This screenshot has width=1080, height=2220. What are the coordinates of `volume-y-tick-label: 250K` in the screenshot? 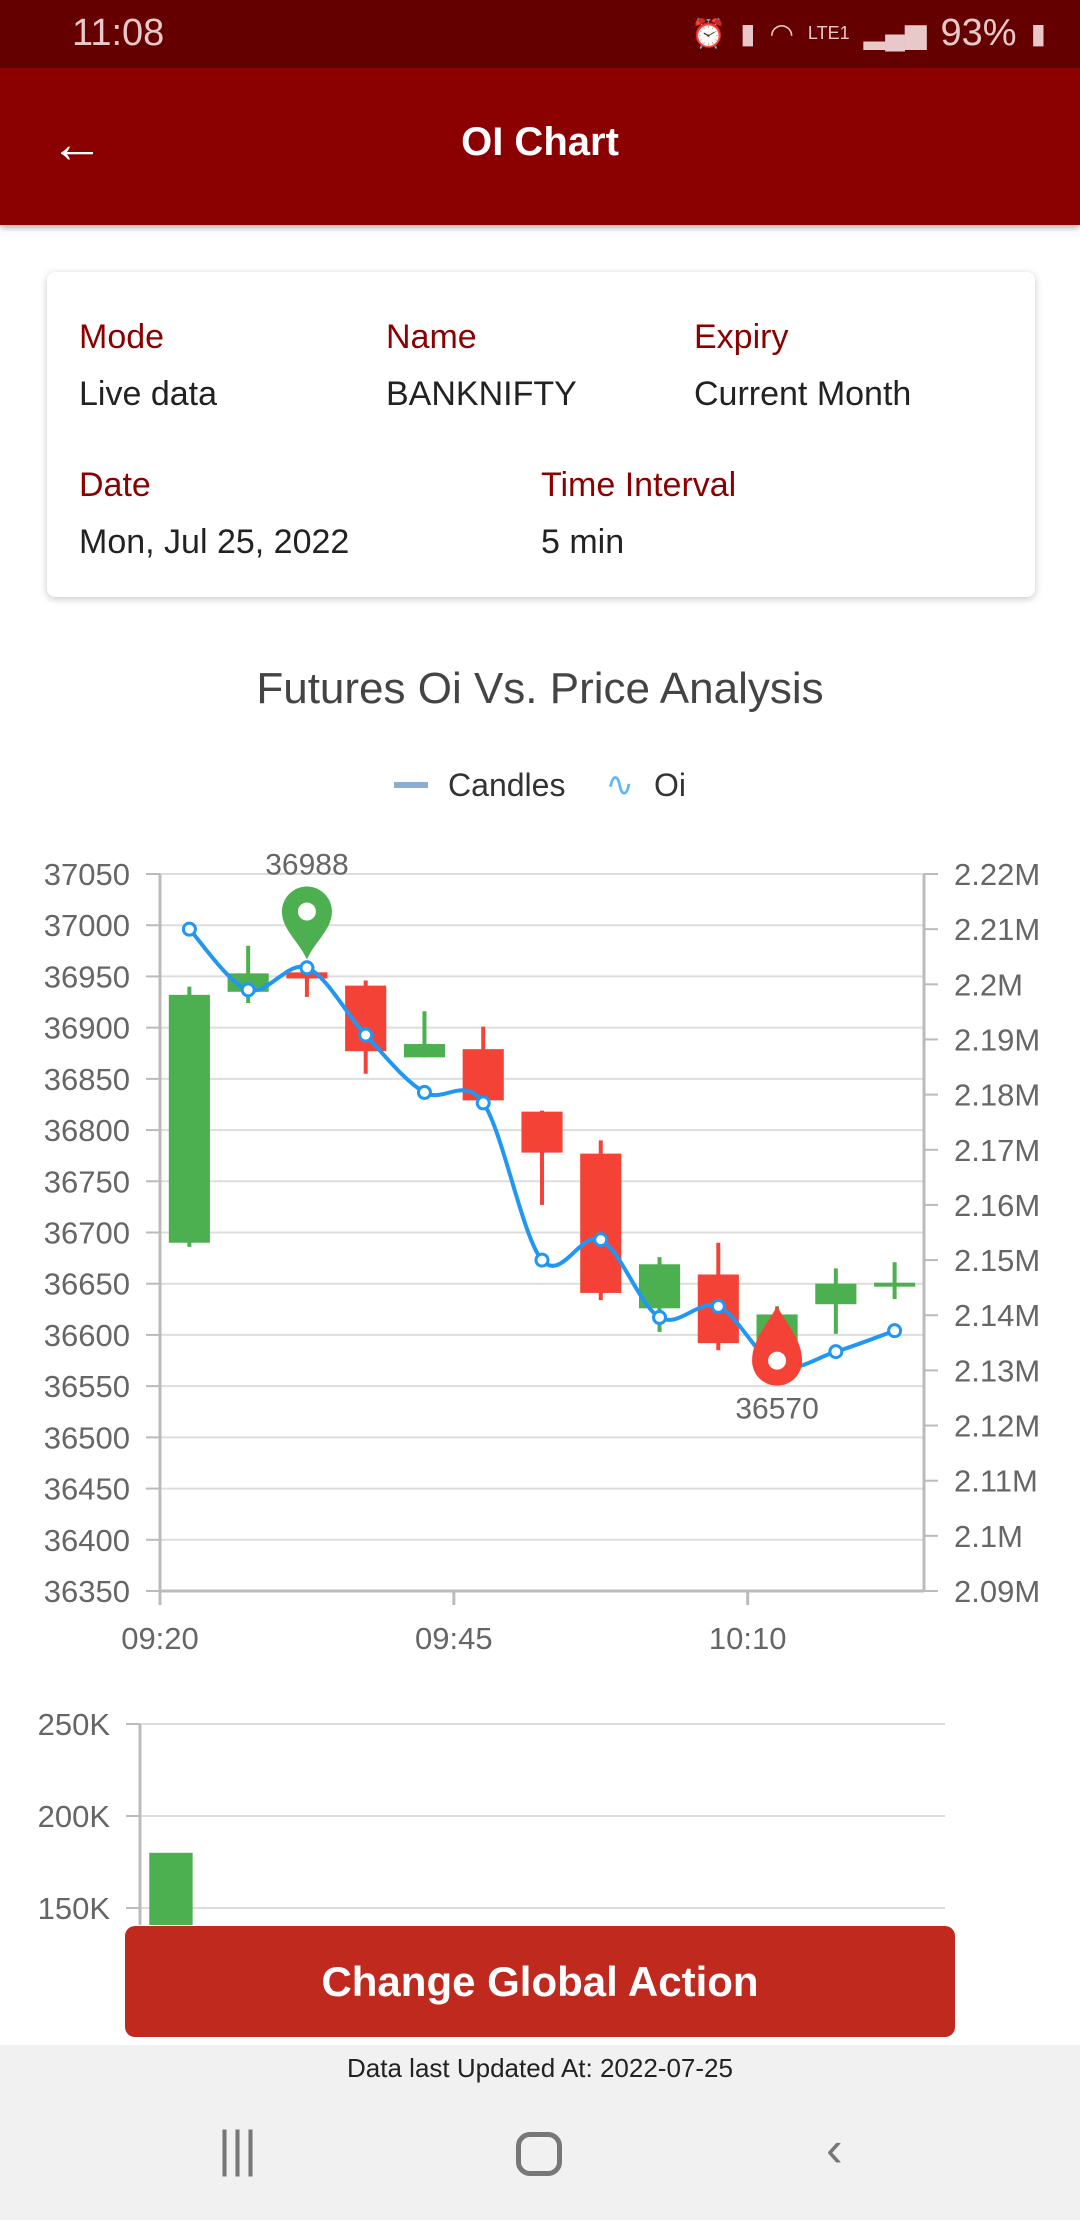 It's located at (74, 1724).